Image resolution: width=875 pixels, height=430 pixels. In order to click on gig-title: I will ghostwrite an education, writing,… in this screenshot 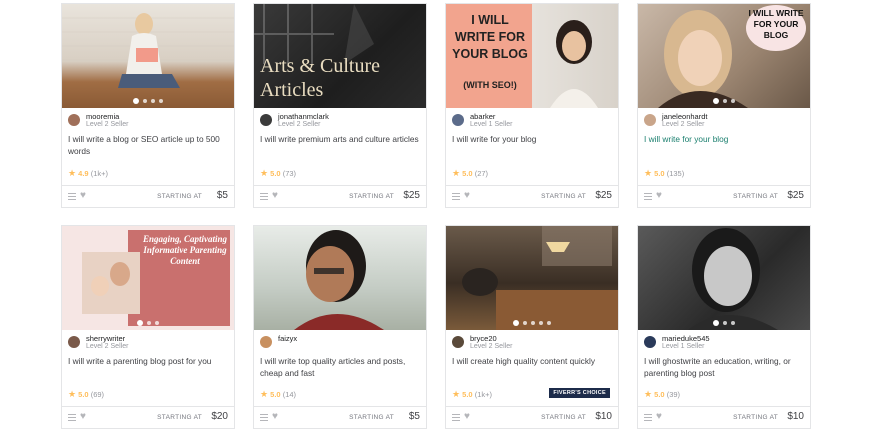, I will do `click(724, 367)`.